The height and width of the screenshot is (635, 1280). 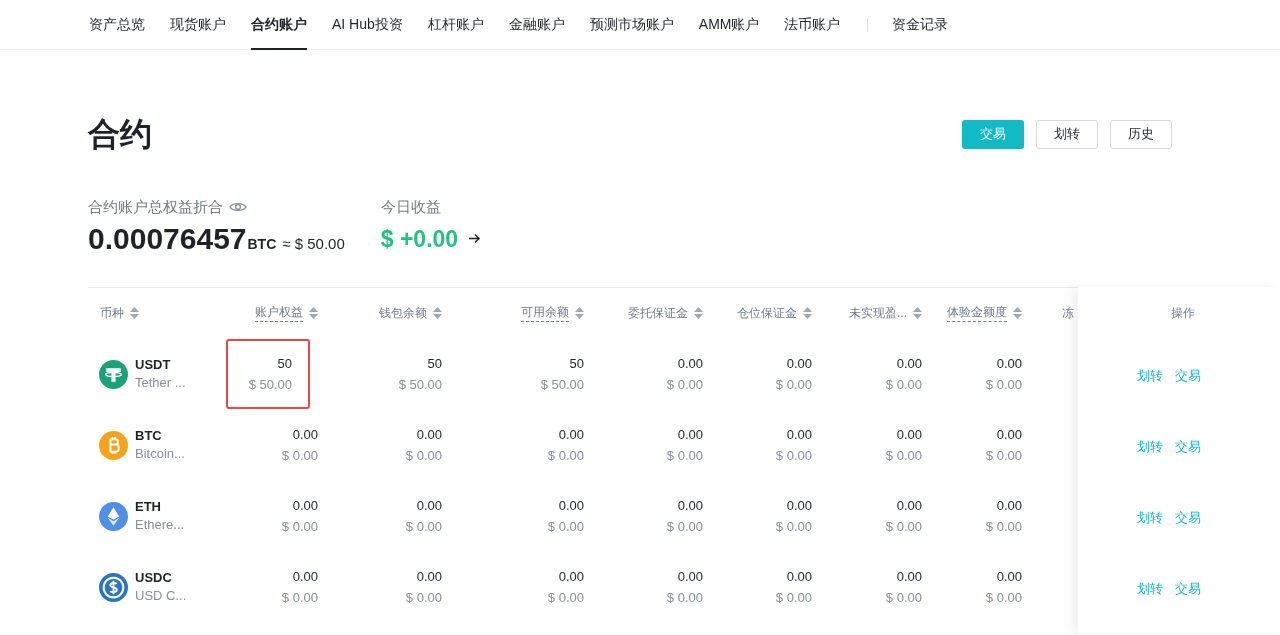 I want to click on arrow-right-icon, so click(x=475, y=238).